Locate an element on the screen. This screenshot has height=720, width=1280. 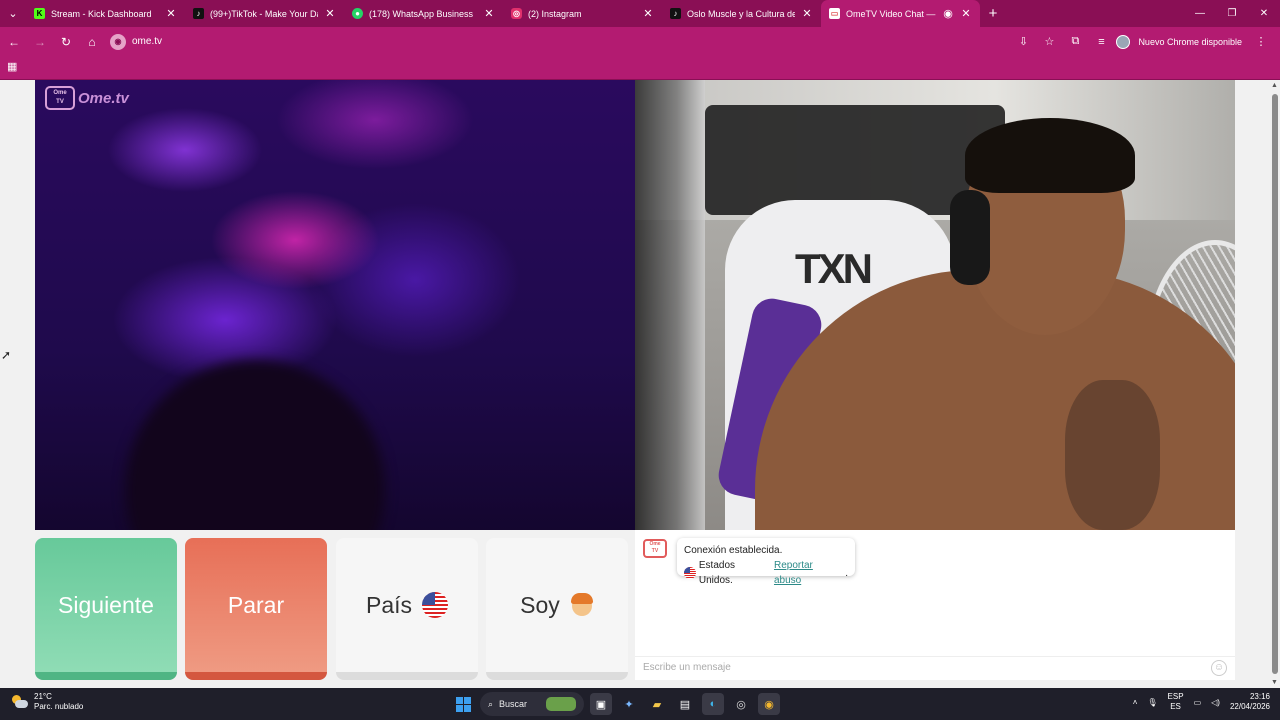
store-icon: ▤ is located at coordinates (685, 704).